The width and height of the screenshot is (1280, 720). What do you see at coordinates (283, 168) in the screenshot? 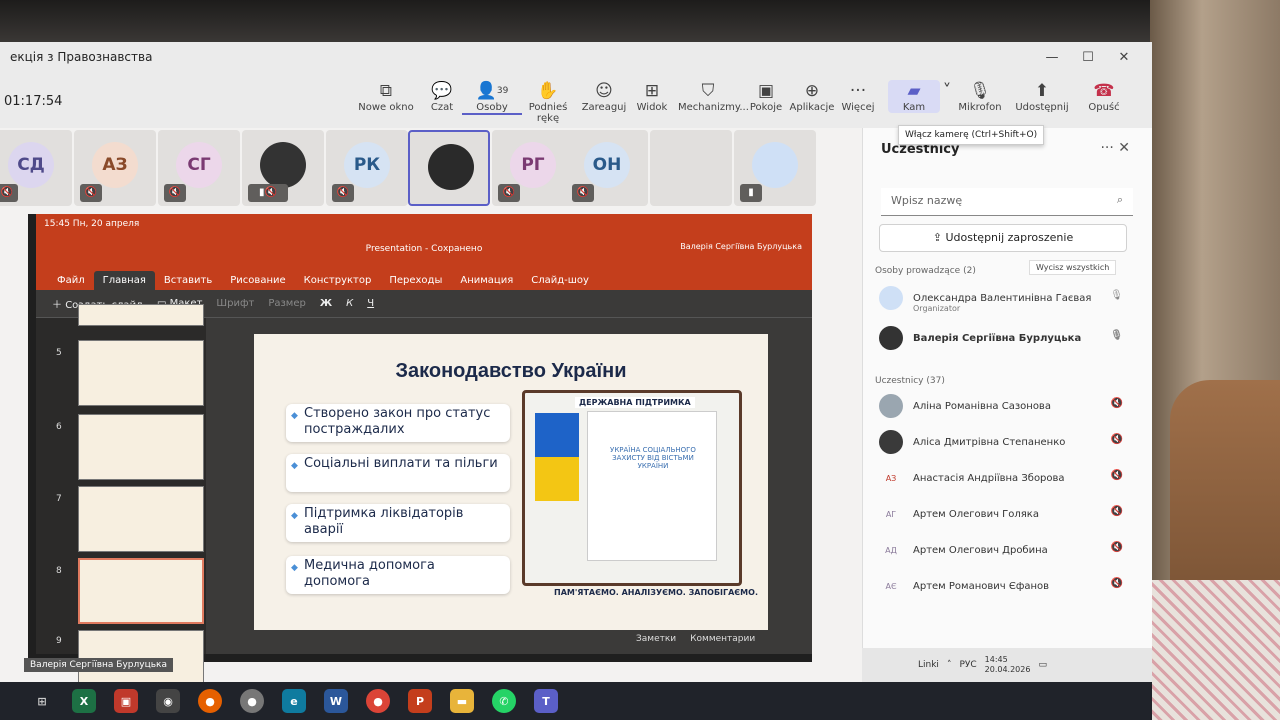
I see `participant-tile: ▮🔇` at bounding box center [283, 168].